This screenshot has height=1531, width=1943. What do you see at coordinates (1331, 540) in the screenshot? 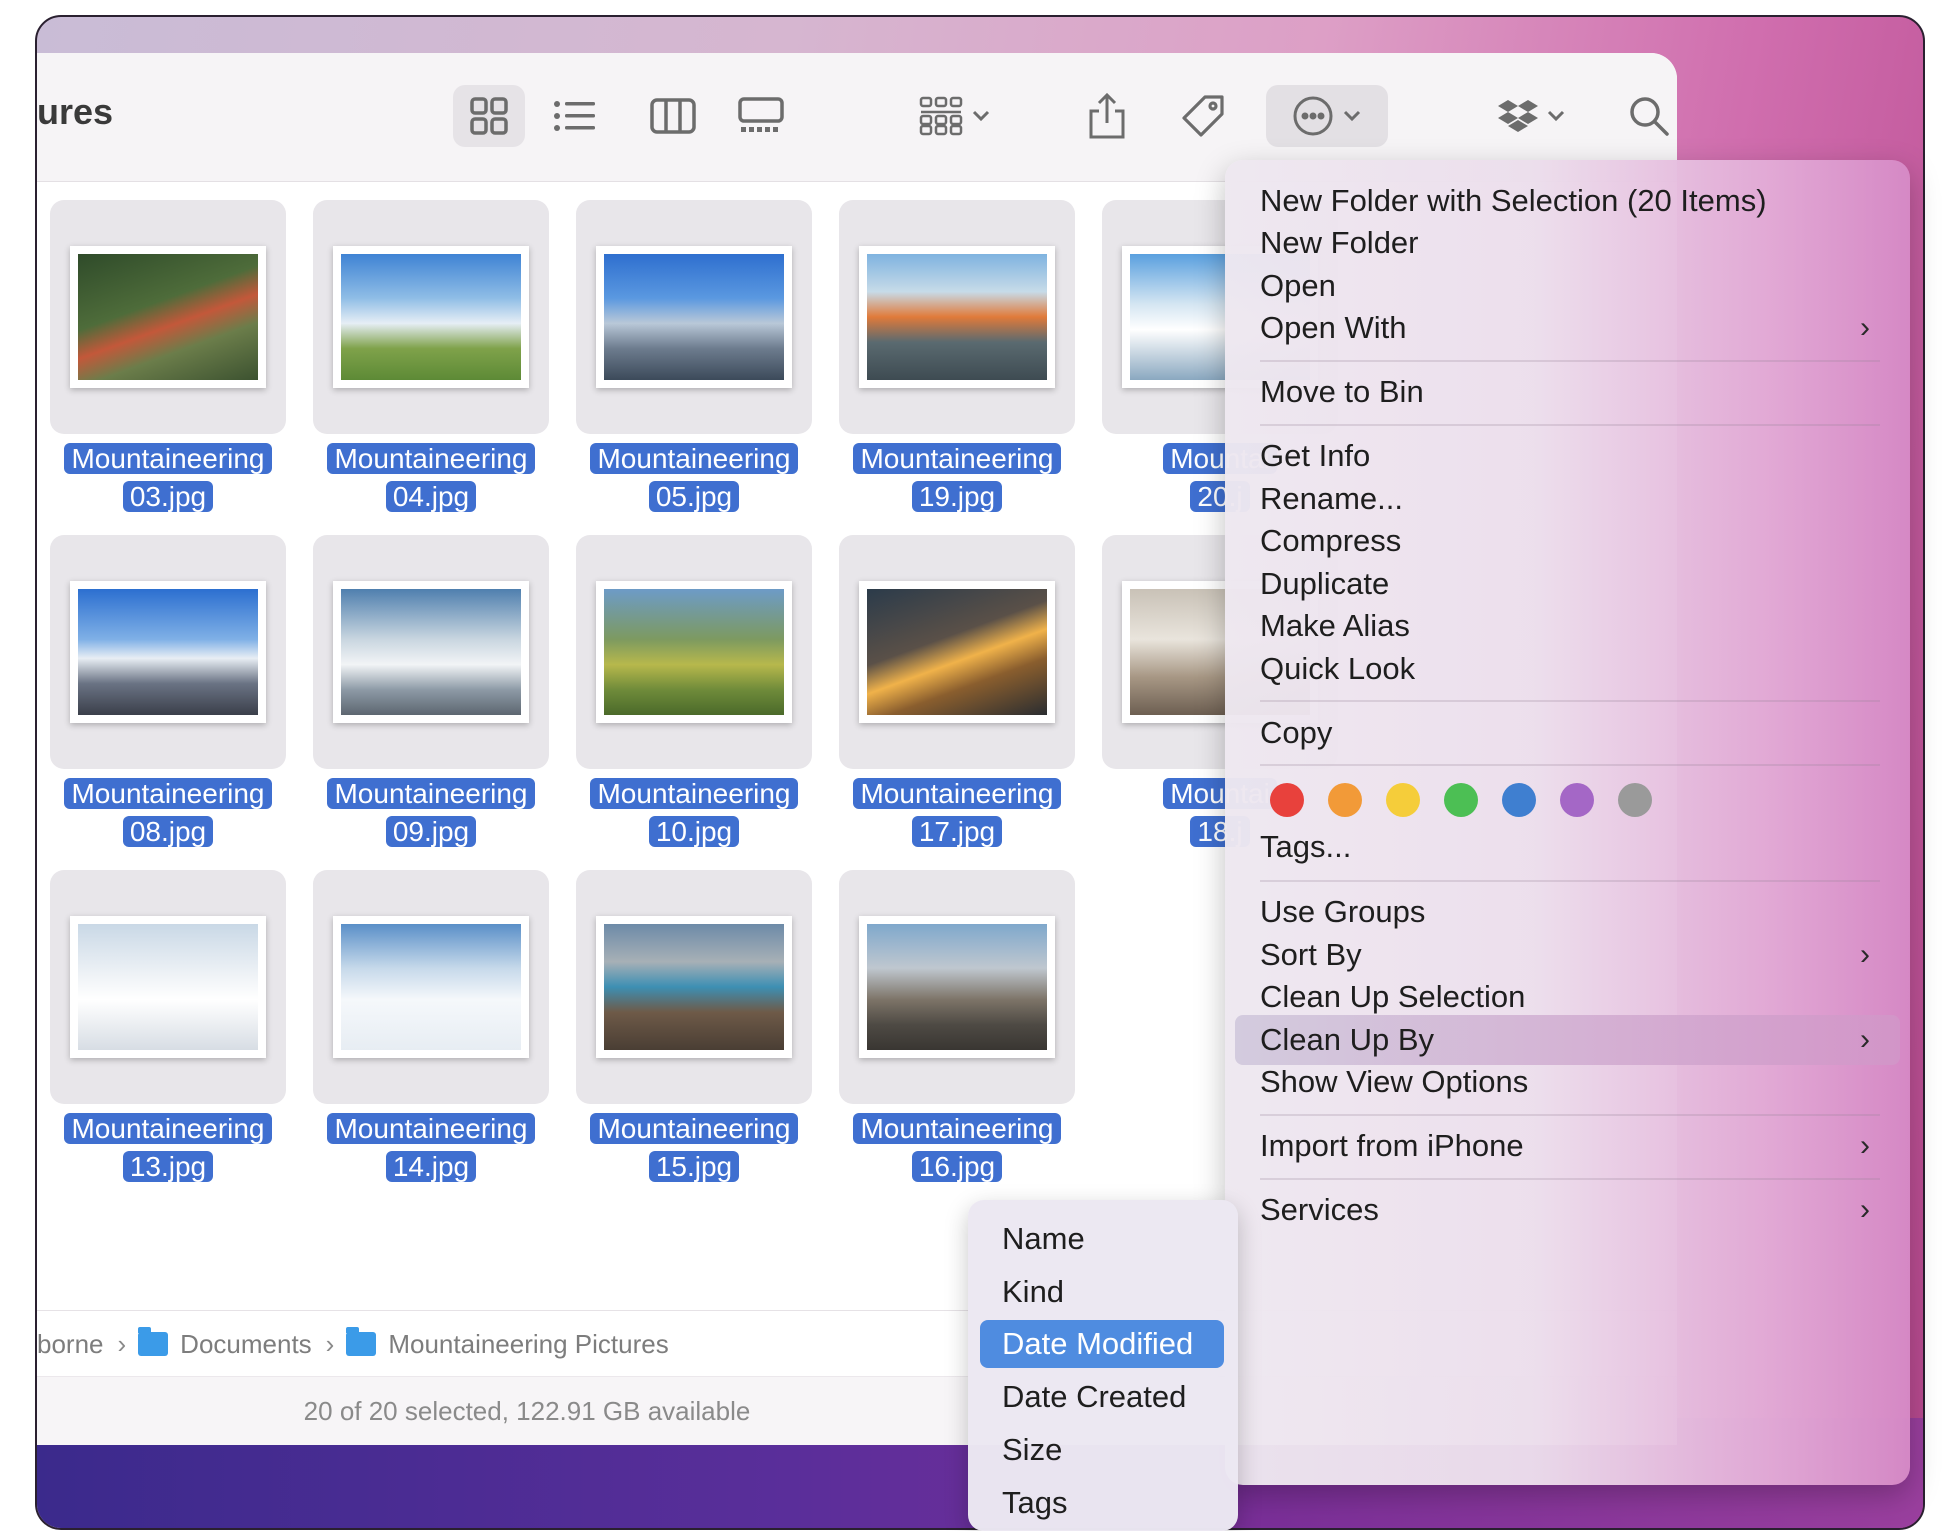
I see `menu-item-label: Compress` at bounding box center [1331, 540].